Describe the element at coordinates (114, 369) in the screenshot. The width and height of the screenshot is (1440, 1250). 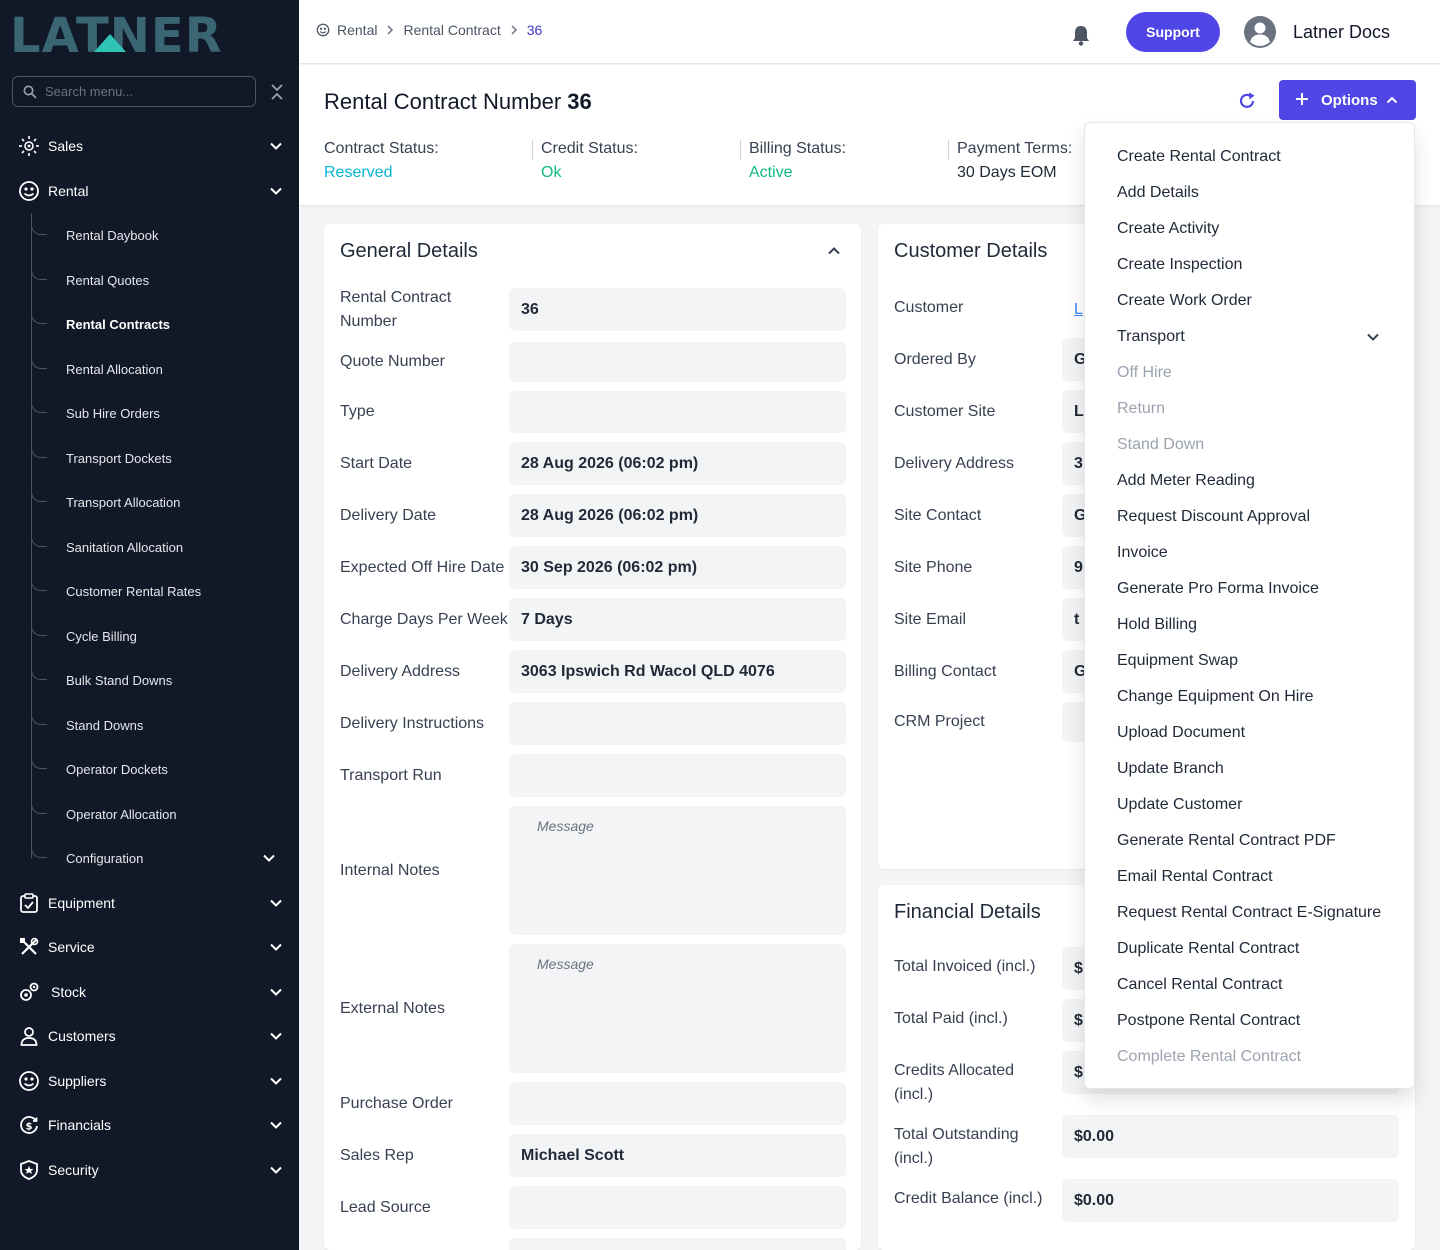
I see `sidebar-item-label: Rental Allocation` at that location.